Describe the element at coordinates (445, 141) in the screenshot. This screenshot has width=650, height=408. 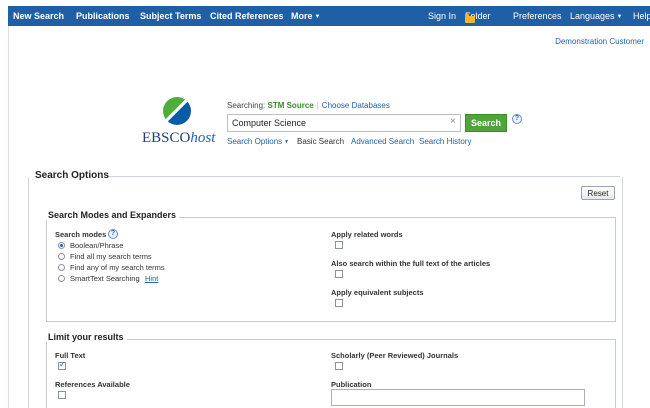
I see `search-history-link: Search History` at that location.